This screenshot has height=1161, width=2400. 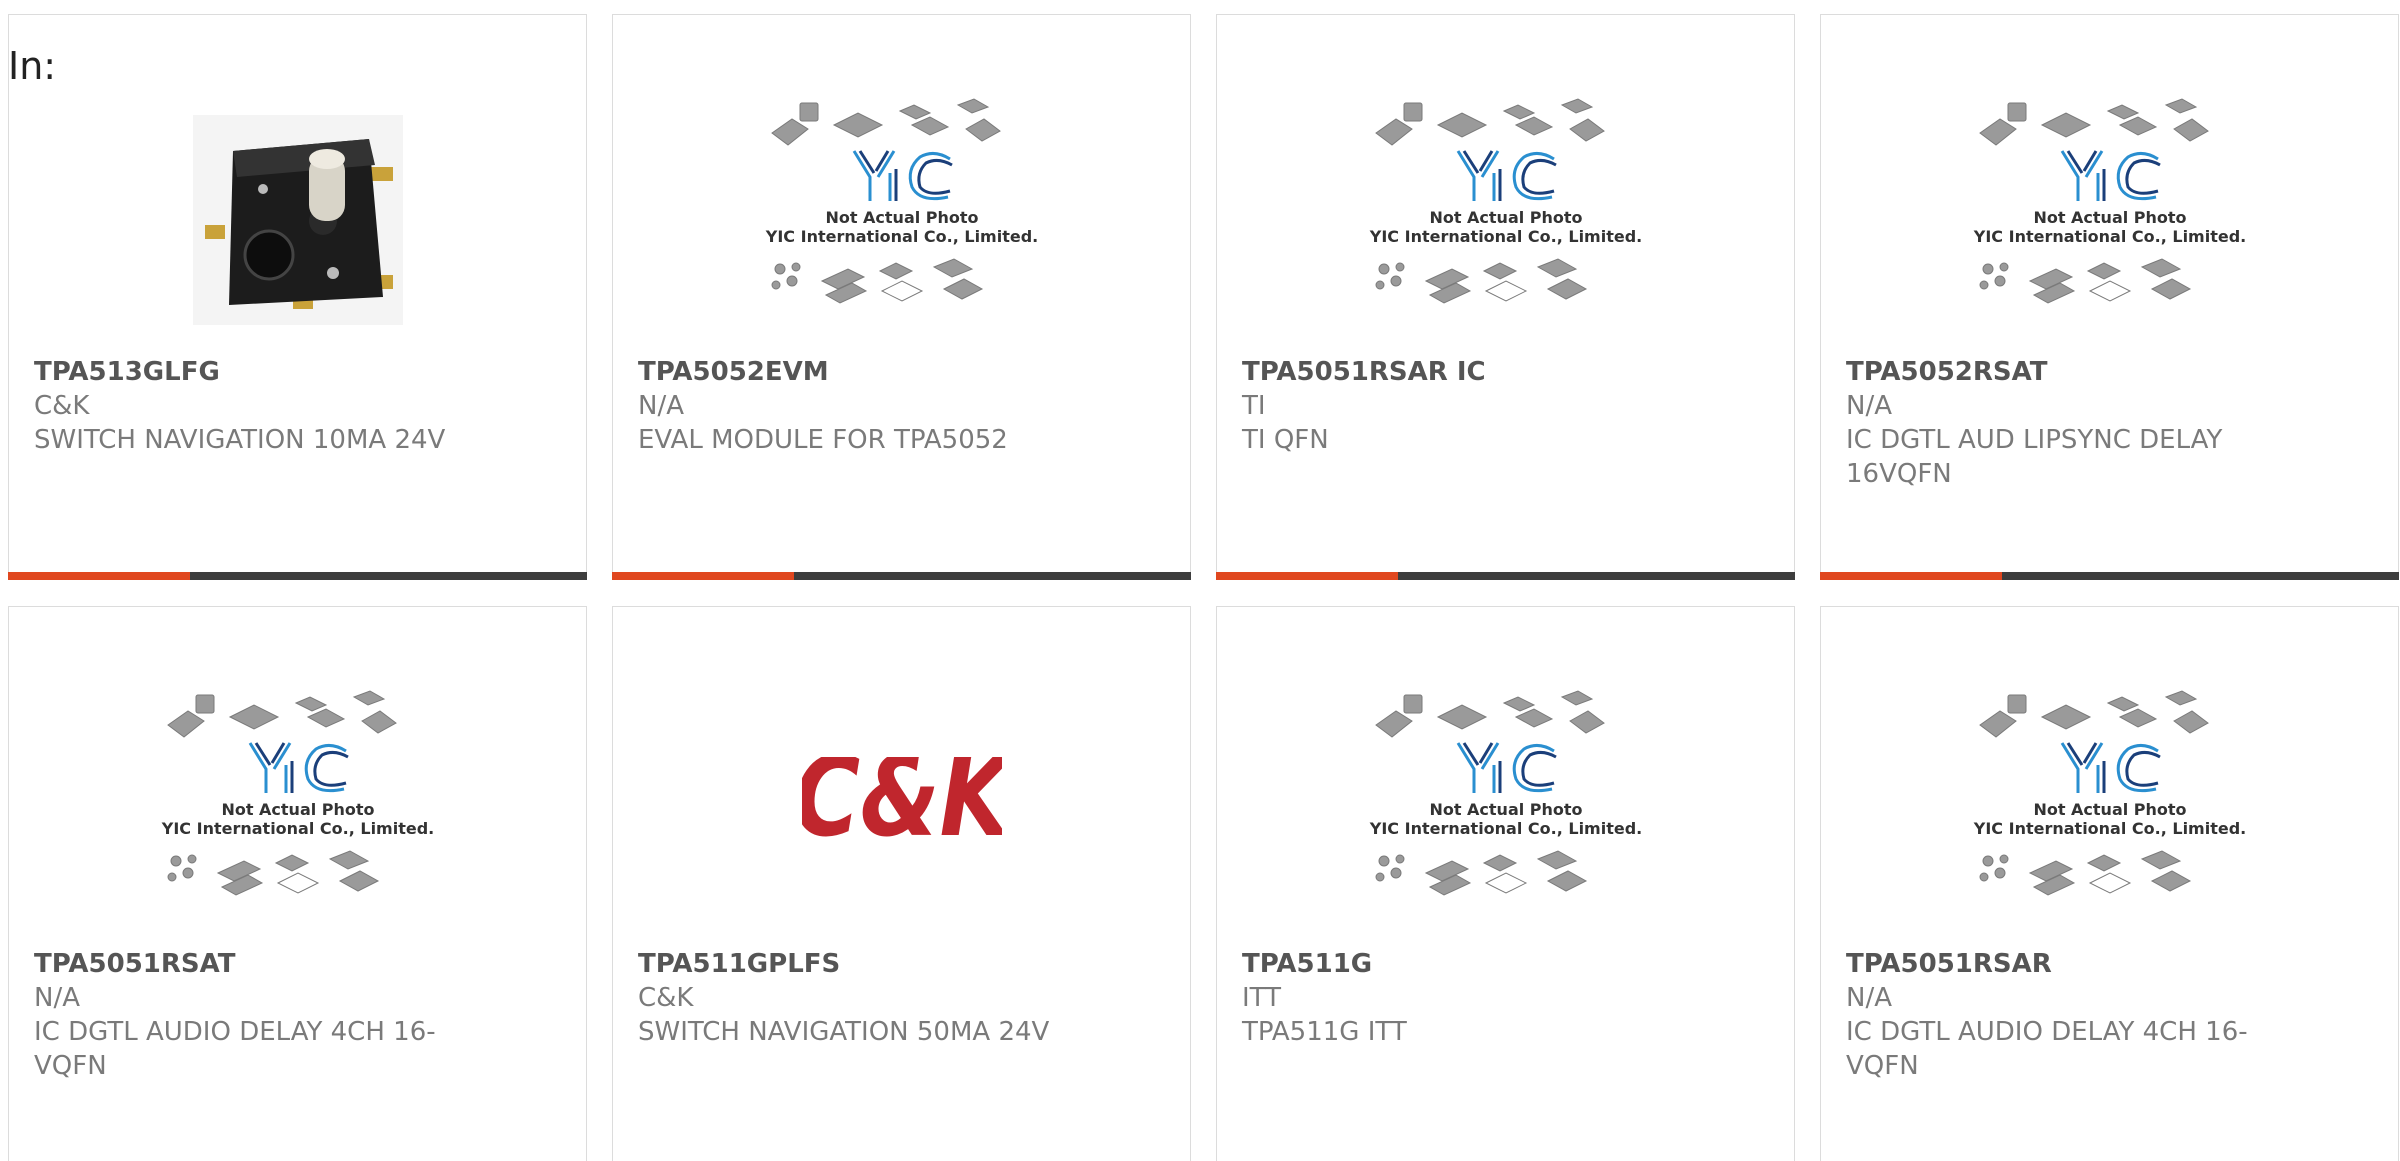 What do you see at coordinates (823, 440) in the screenshot?
I see `description-text: EVAL MODULE FOR TPA5052` at bounding box center [823, 440].